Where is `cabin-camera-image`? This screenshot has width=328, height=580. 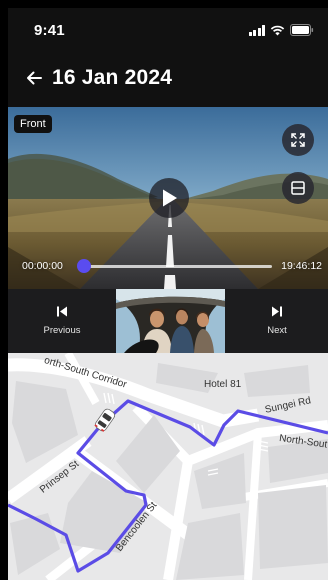
cabin-camera-image is located at coordinates (170, 321).